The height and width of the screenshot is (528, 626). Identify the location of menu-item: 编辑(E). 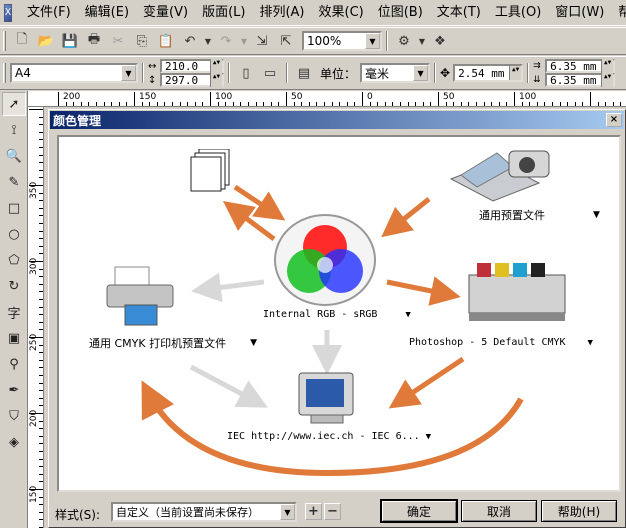
(107, 13).